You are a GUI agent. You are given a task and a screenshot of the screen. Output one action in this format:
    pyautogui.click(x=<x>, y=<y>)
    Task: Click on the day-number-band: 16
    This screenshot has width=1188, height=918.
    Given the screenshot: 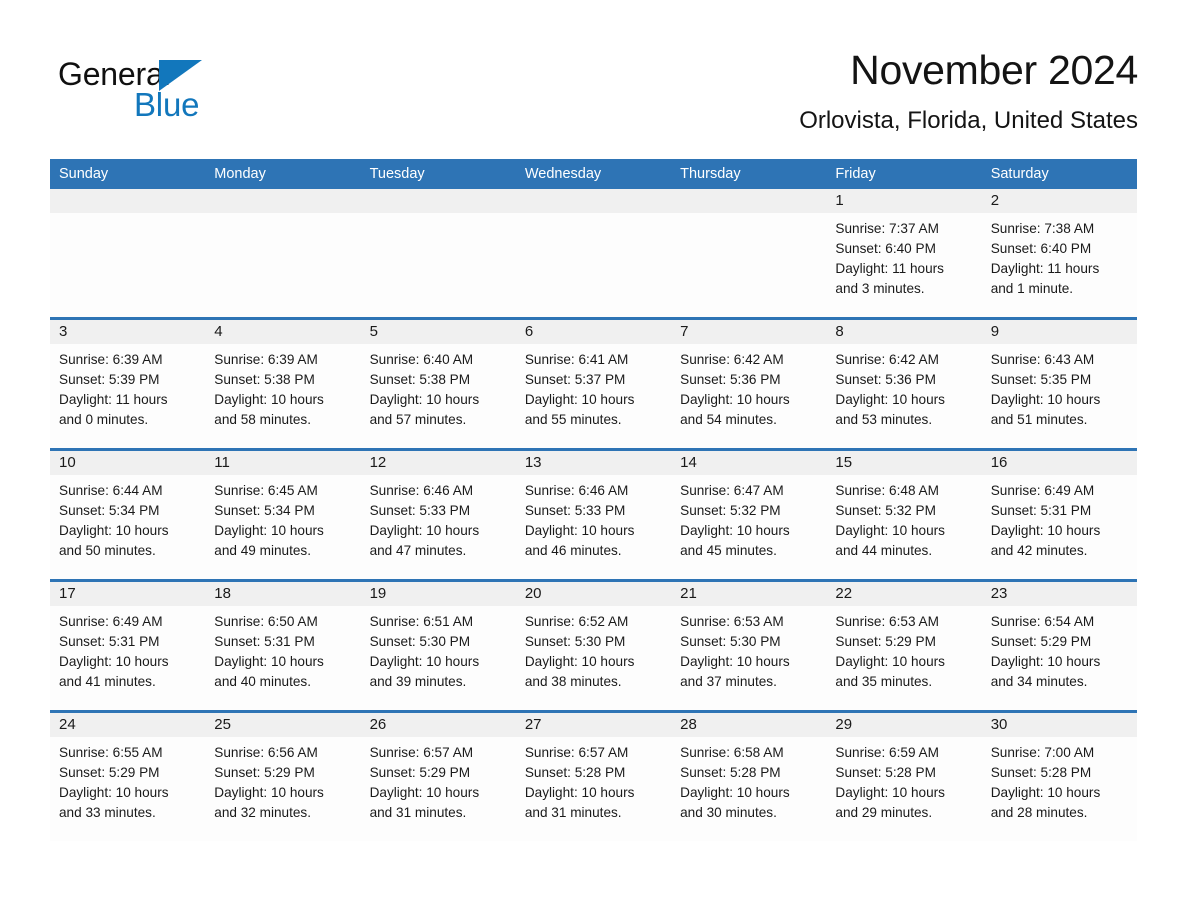 What is the action you would take?
    pyautogui.click(x=1059, y=463)
    